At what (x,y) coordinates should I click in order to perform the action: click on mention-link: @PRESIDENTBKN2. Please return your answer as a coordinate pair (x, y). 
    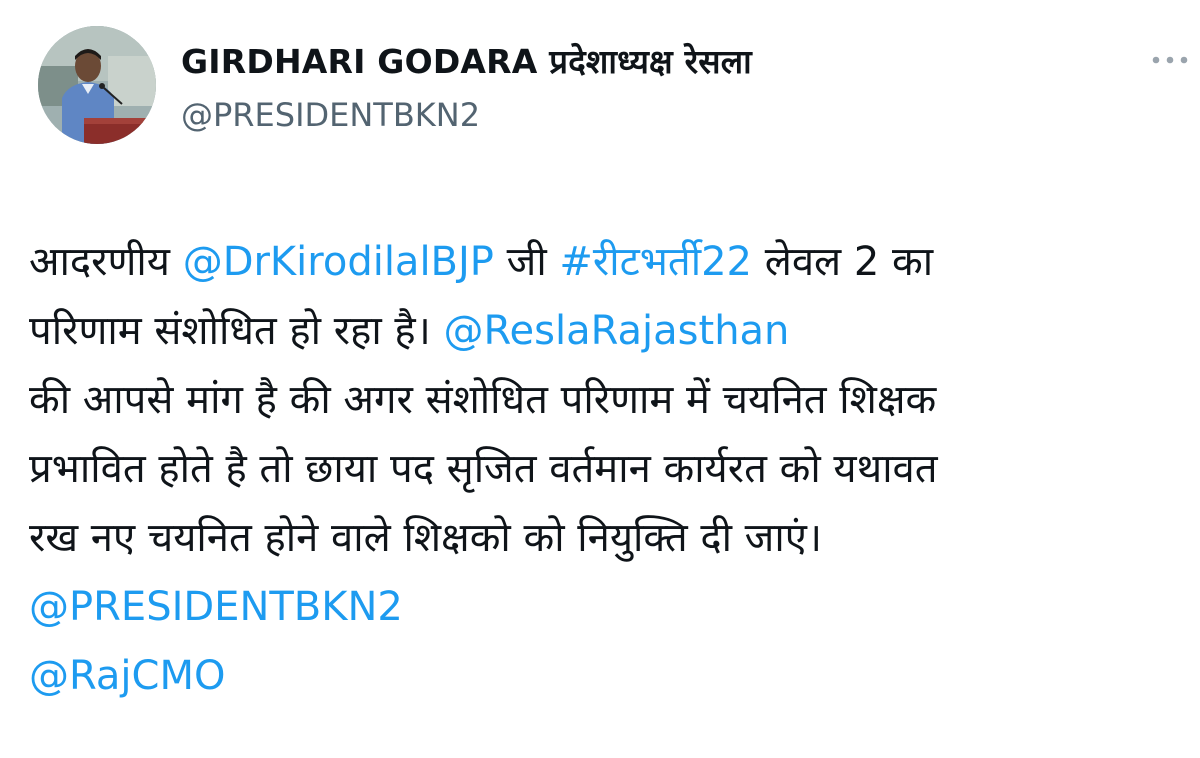
    Looking at the image, I should click on (216, 607).